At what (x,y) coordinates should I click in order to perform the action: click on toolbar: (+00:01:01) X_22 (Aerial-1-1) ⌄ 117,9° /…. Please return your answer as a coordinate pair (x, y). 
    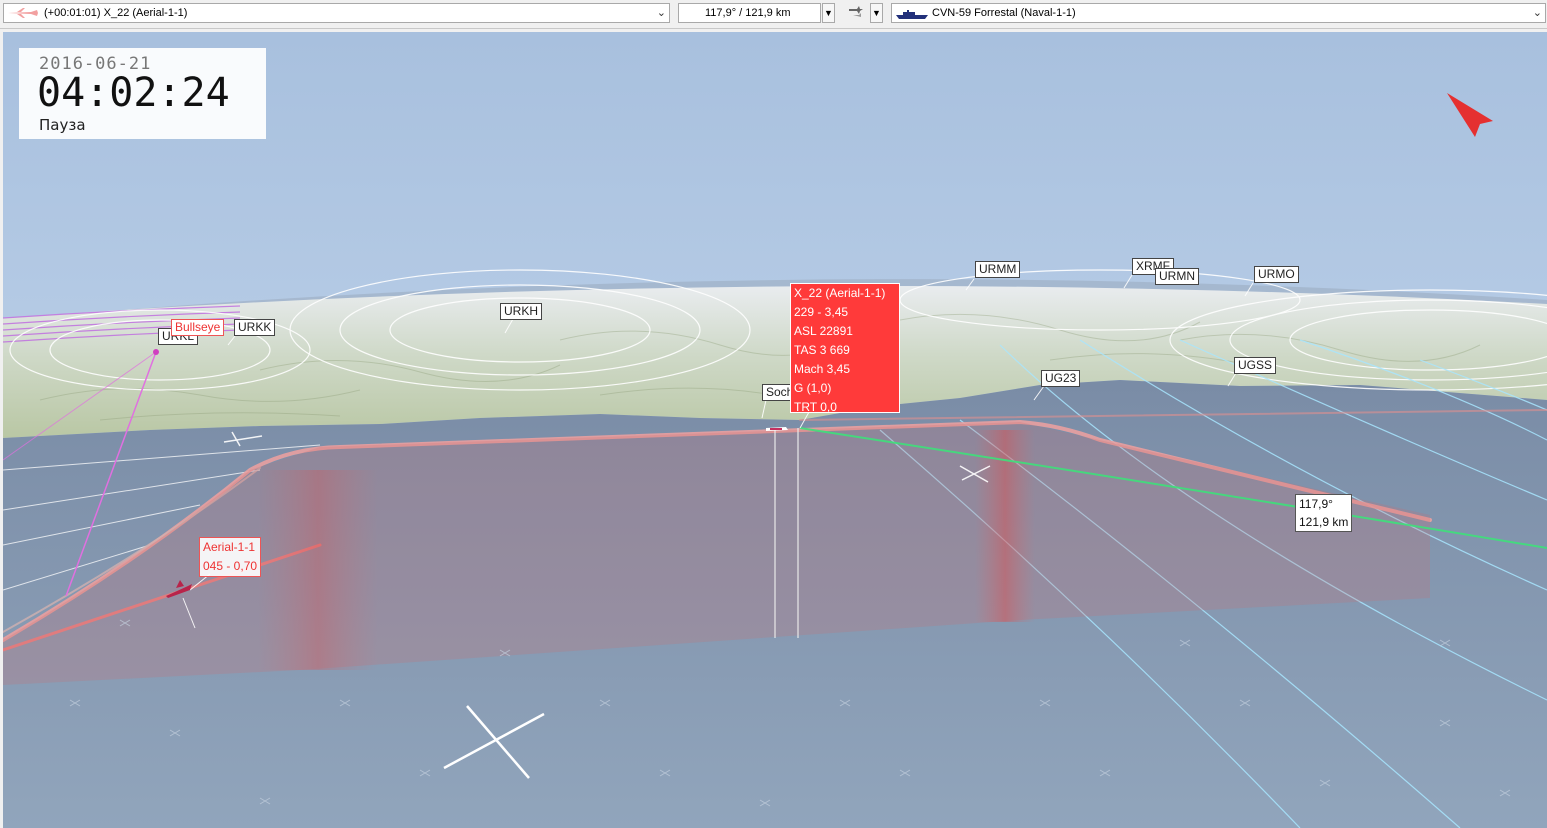
    Looking at the image, I should click on (773, 14).